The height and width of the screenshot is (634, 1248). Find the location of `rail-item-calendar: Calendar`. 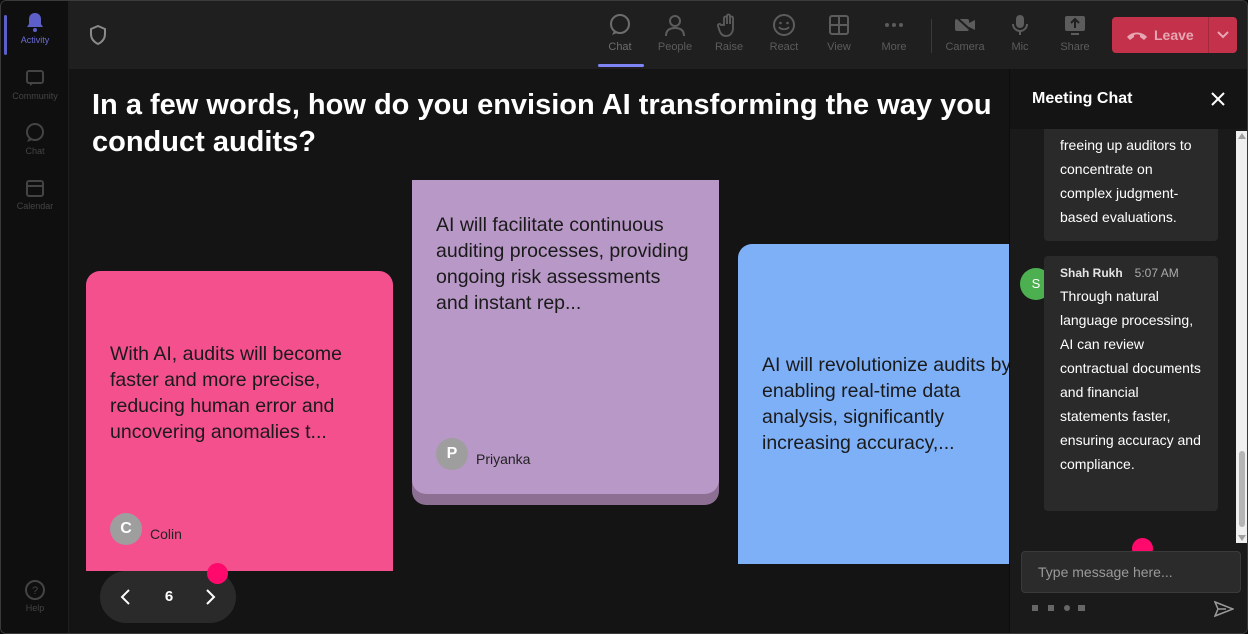

rail-item-calendar: Calendar is located at coordinates (35, 194).